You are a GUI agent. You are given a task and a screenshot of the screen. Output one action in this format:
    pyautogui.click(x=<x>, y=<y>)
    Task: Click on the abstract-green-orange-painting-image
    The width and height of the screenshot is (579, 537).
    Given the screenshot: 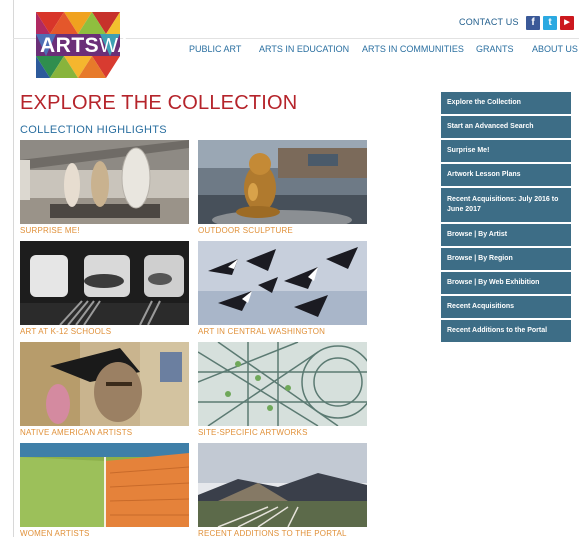 What is the action you would take?
    pyautogui.click(x=104, y=485)
    